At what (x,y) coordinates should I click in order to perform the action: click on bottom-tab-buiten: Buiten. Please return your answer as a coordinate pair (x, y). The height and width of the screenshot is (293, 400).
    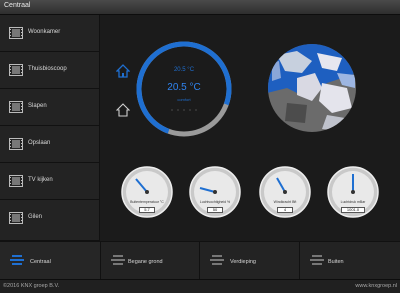
    Looking at the image, I should click on (350, 260).